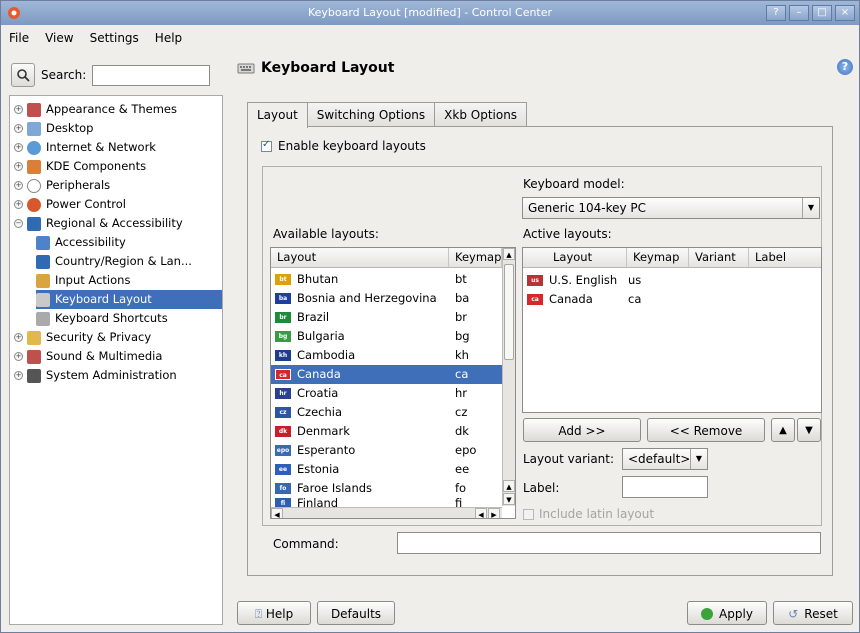 This screenshot has height=633, width=860. Describe the element at coordinates (799, 13) in the screenshot. I see `minimize-button: –` at that location.